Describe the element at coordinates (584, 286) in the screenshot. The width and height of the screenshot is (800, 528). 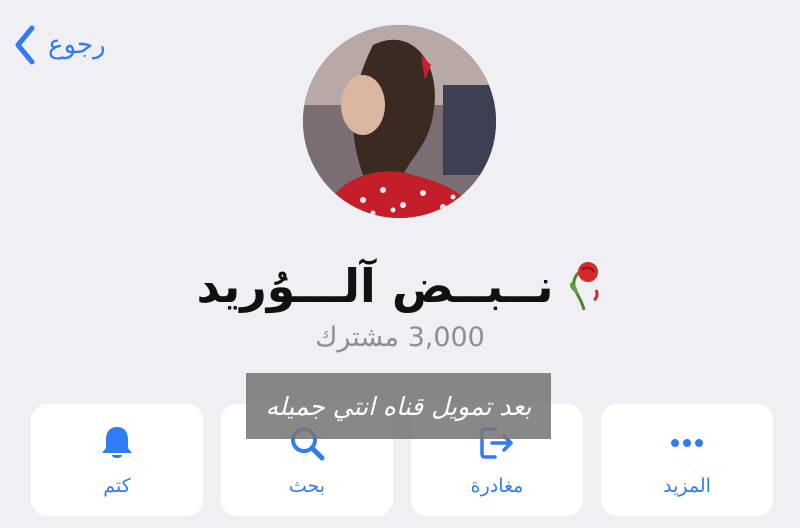
I see `wilted-rose-icon` at that location.